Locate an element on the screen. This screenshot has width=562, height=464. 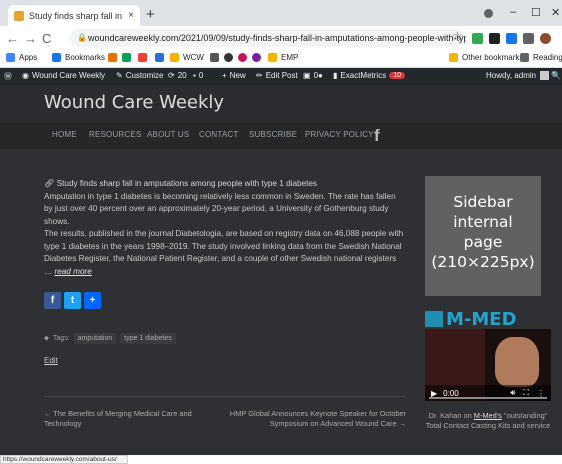
minimize-button: – is located at coordinates (513, 12).